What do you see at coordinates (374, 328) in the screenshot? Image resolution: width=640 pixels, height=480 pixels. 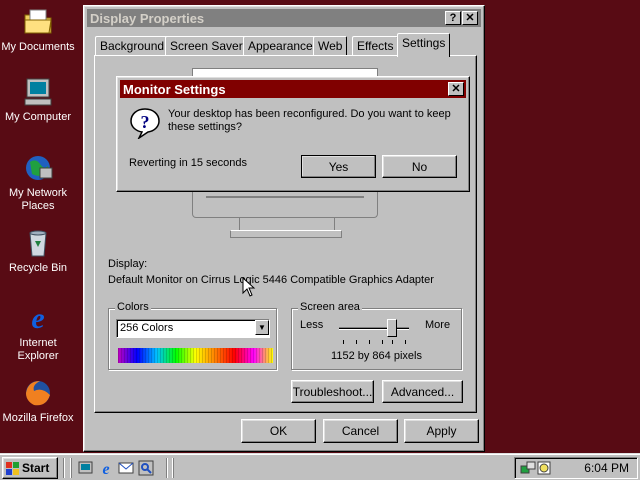 I see `screen-area-slider-track` at bounding box center [374, 328].